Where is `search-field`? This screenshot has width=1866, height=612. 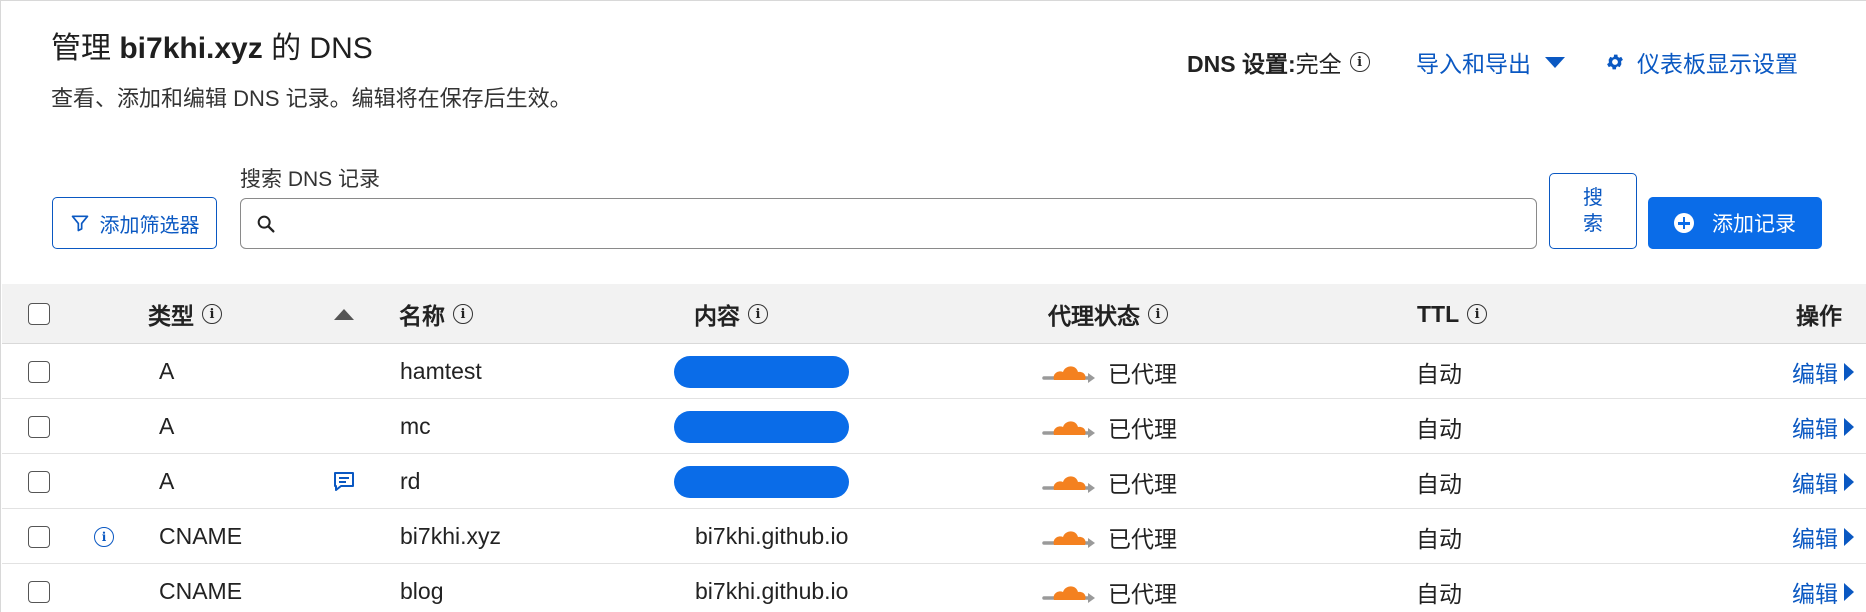
search-field is located at coordinates (888, 223).